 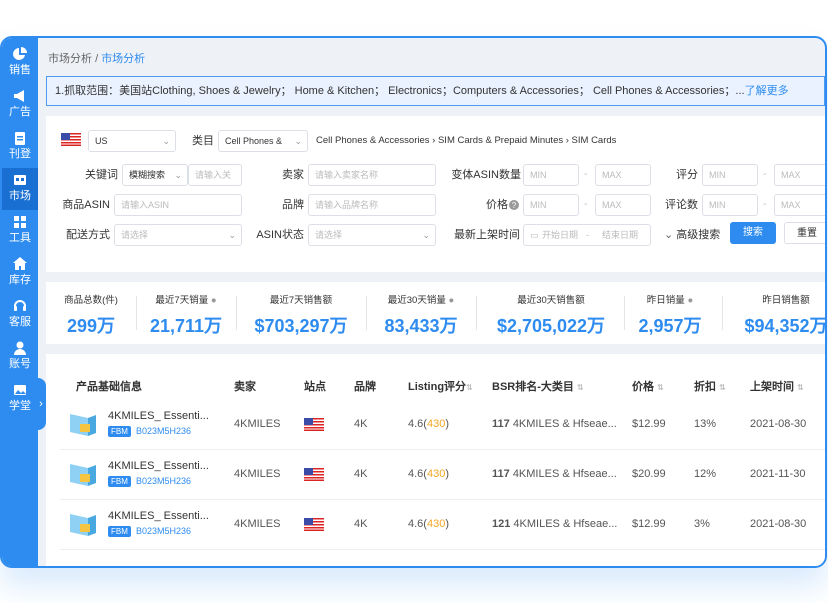 I want to click on seller-input: 请输入卖家名称, so click(x=372, y=175).